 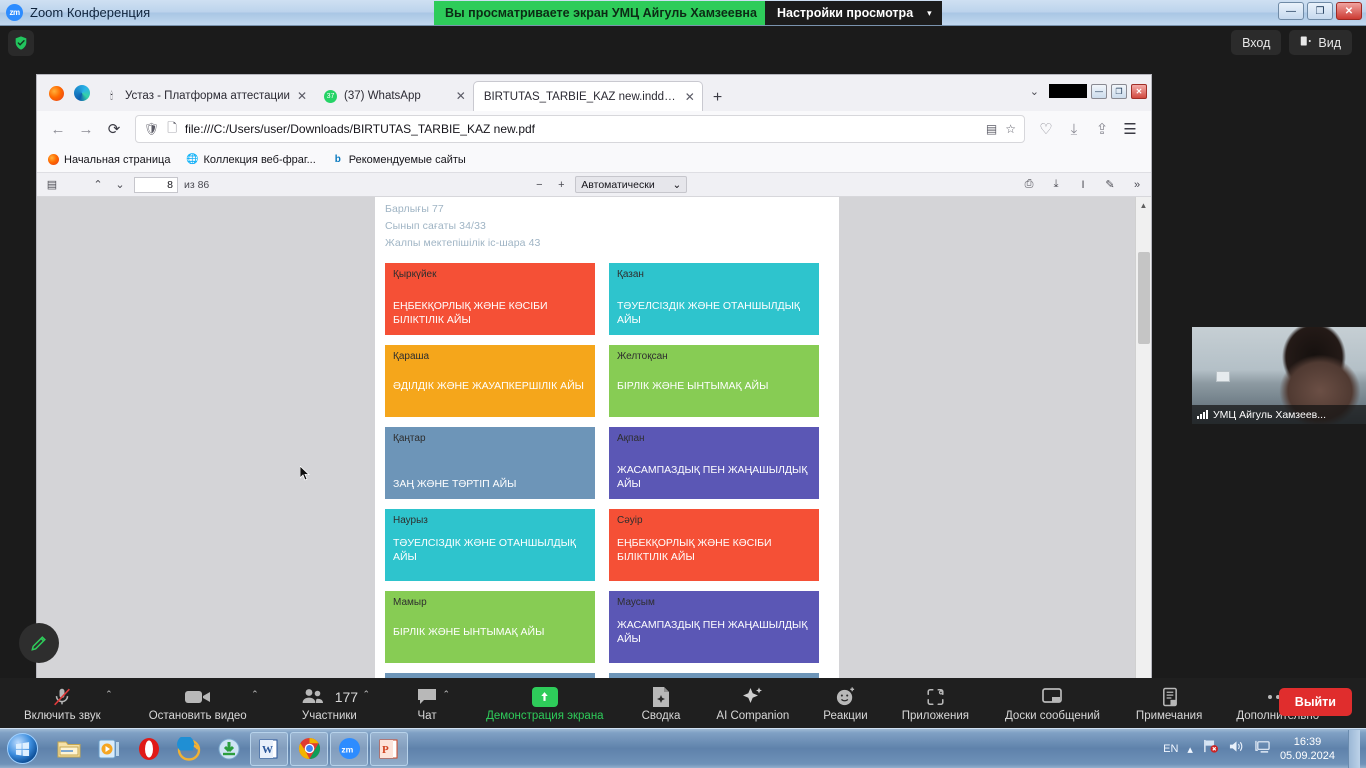 What do you see at coordinates (1320, 42) in the screenshot?
I see `view-button: Вид` at bounding box center [1320, 42].